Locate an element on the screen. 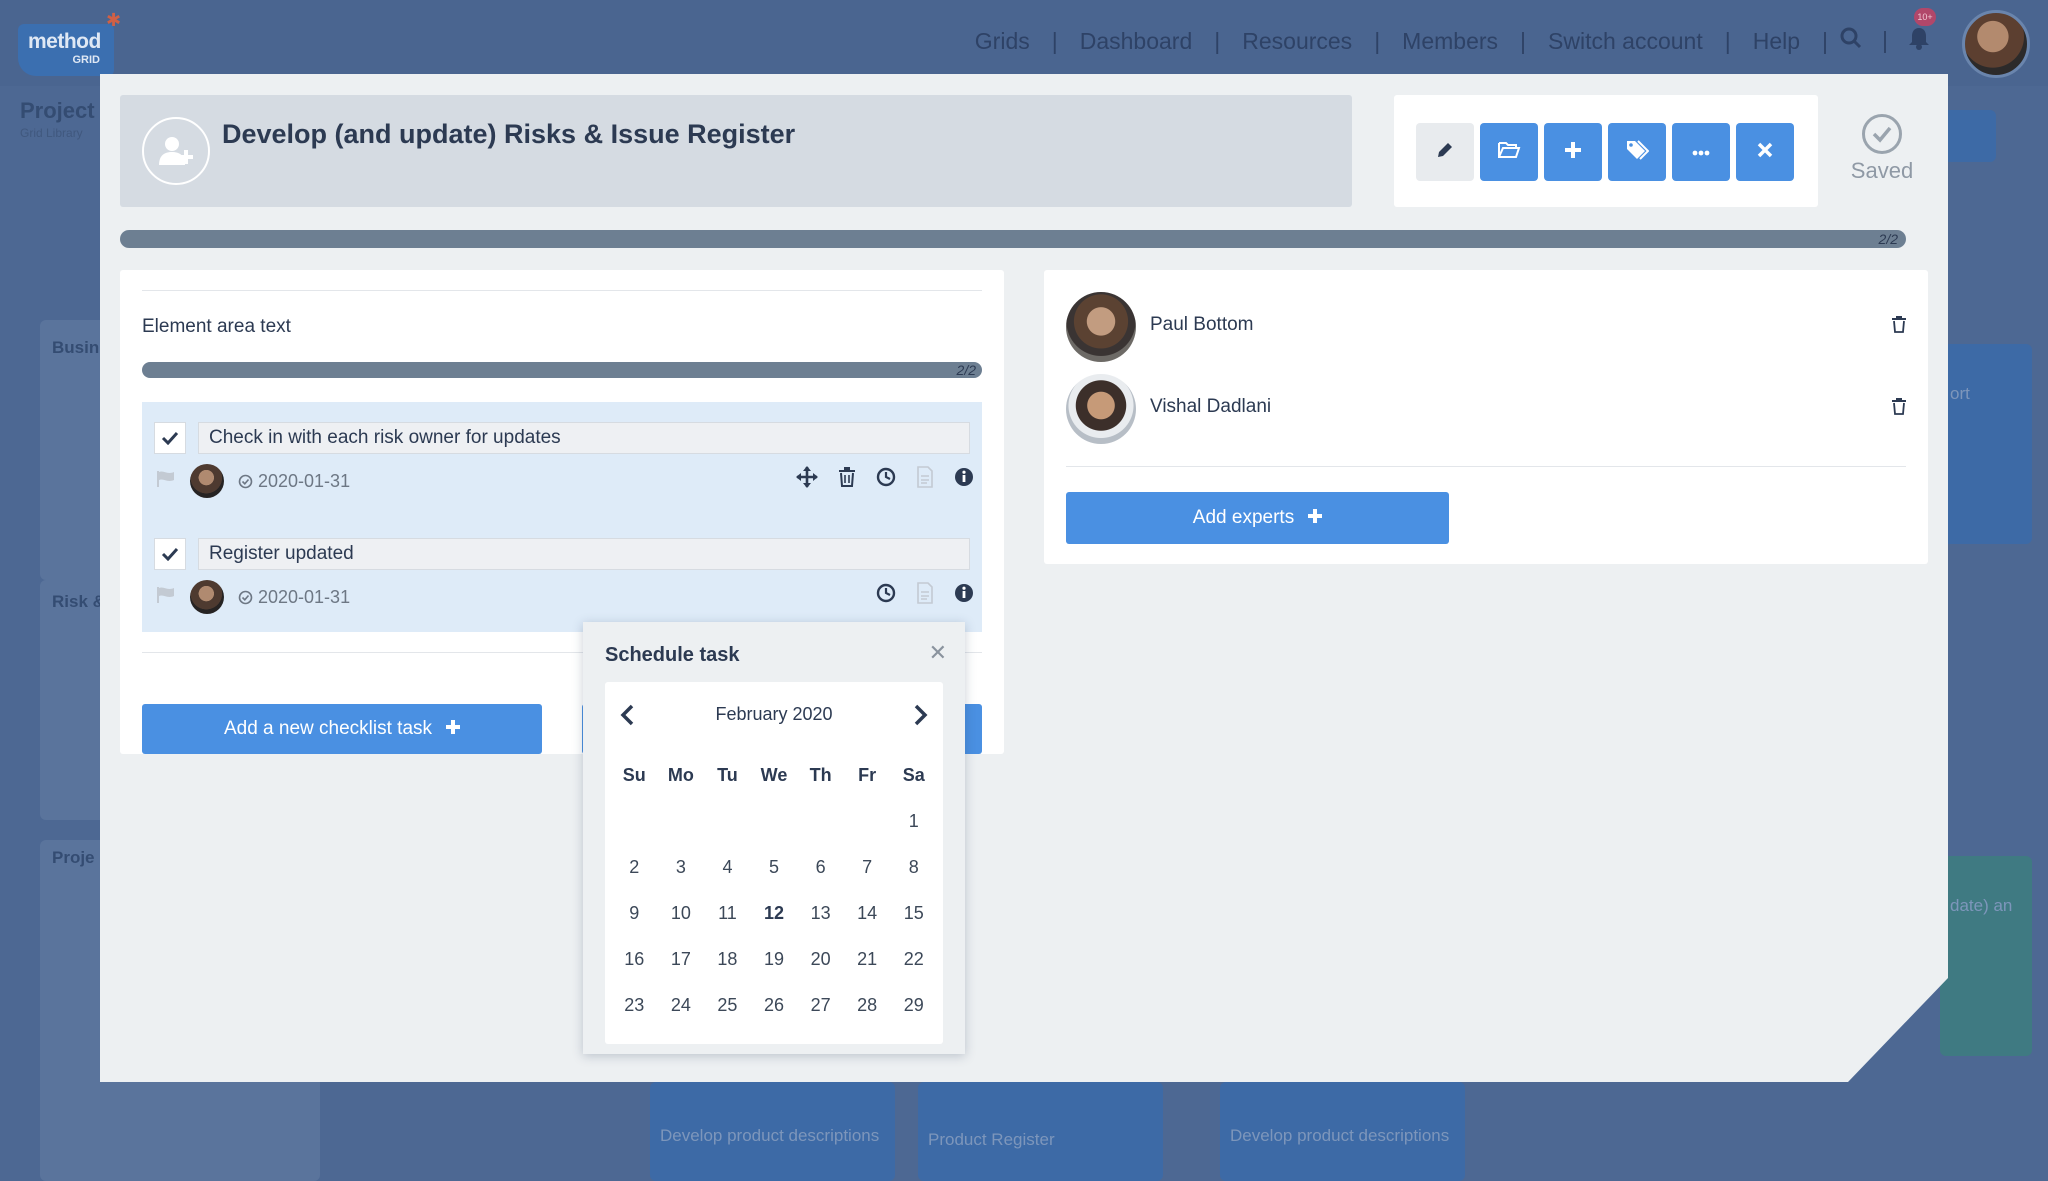 The height and width of the screenshot is (1181, 2048). open-folder-button is located at coordinates (1509, 152).